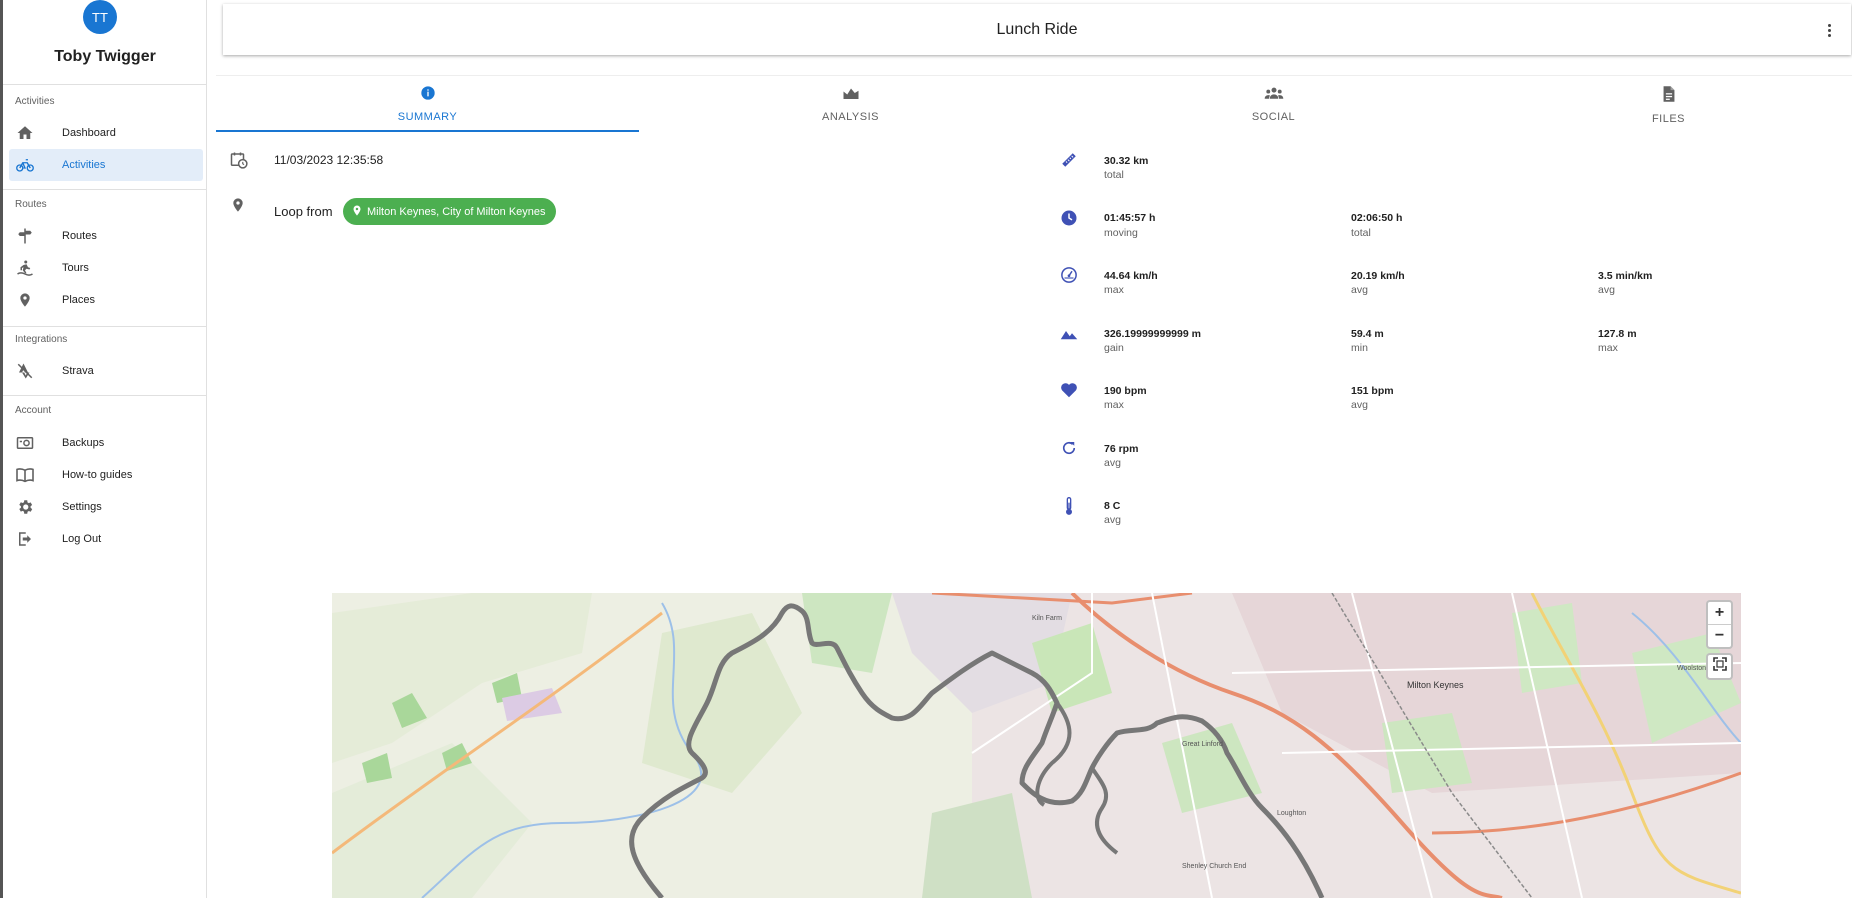 Image resolution: width=1852 pixels, height=898 pixels. What do you see at coordinates (1069, 506) in the screenshot?
I see `thermometer-icon` at bounding box center [1069, 506].